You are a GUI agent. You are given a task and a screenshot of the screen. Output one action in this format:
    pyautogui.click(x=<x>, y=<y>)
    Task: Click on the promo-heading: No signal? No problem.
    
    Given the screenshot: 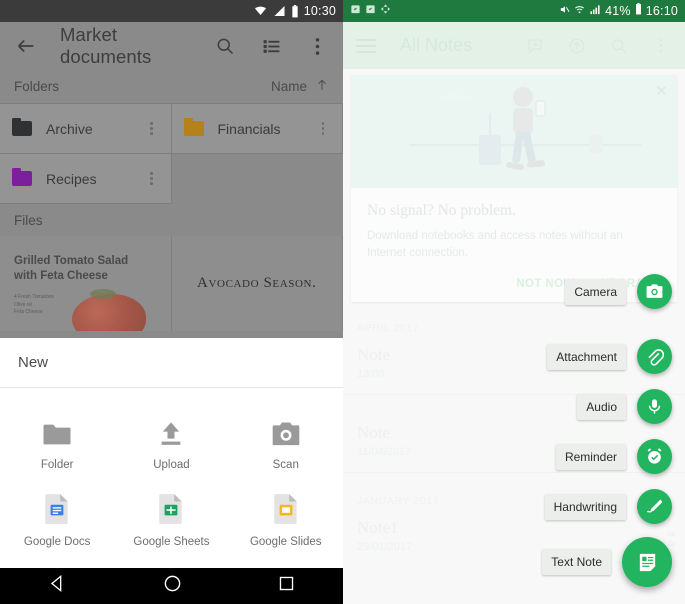 What is the action you would take?
    pyautogui.click(x=441, y=210)
    